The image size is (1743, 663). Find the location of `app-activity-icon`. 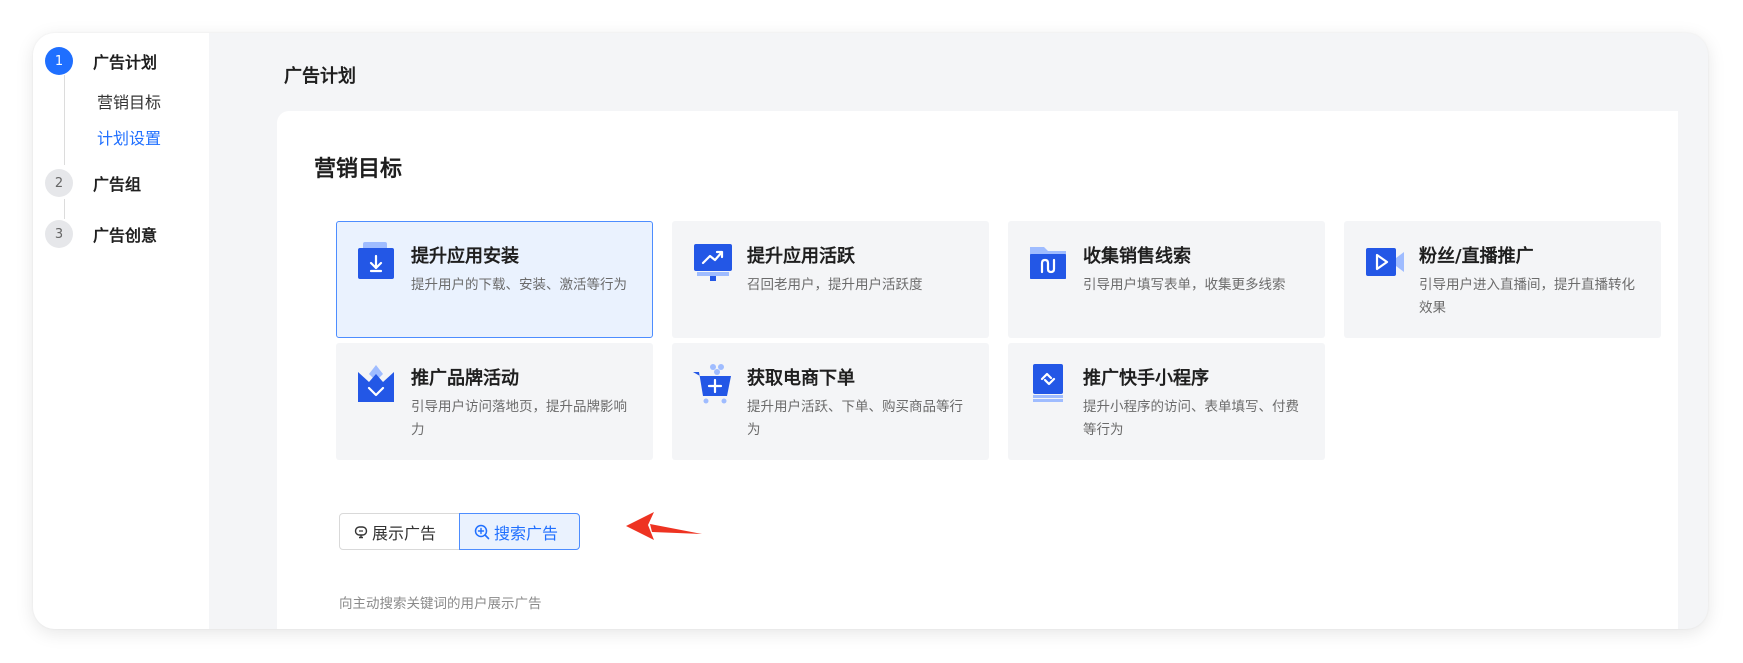

app-activity-icon is located at coordinates (713, 262).